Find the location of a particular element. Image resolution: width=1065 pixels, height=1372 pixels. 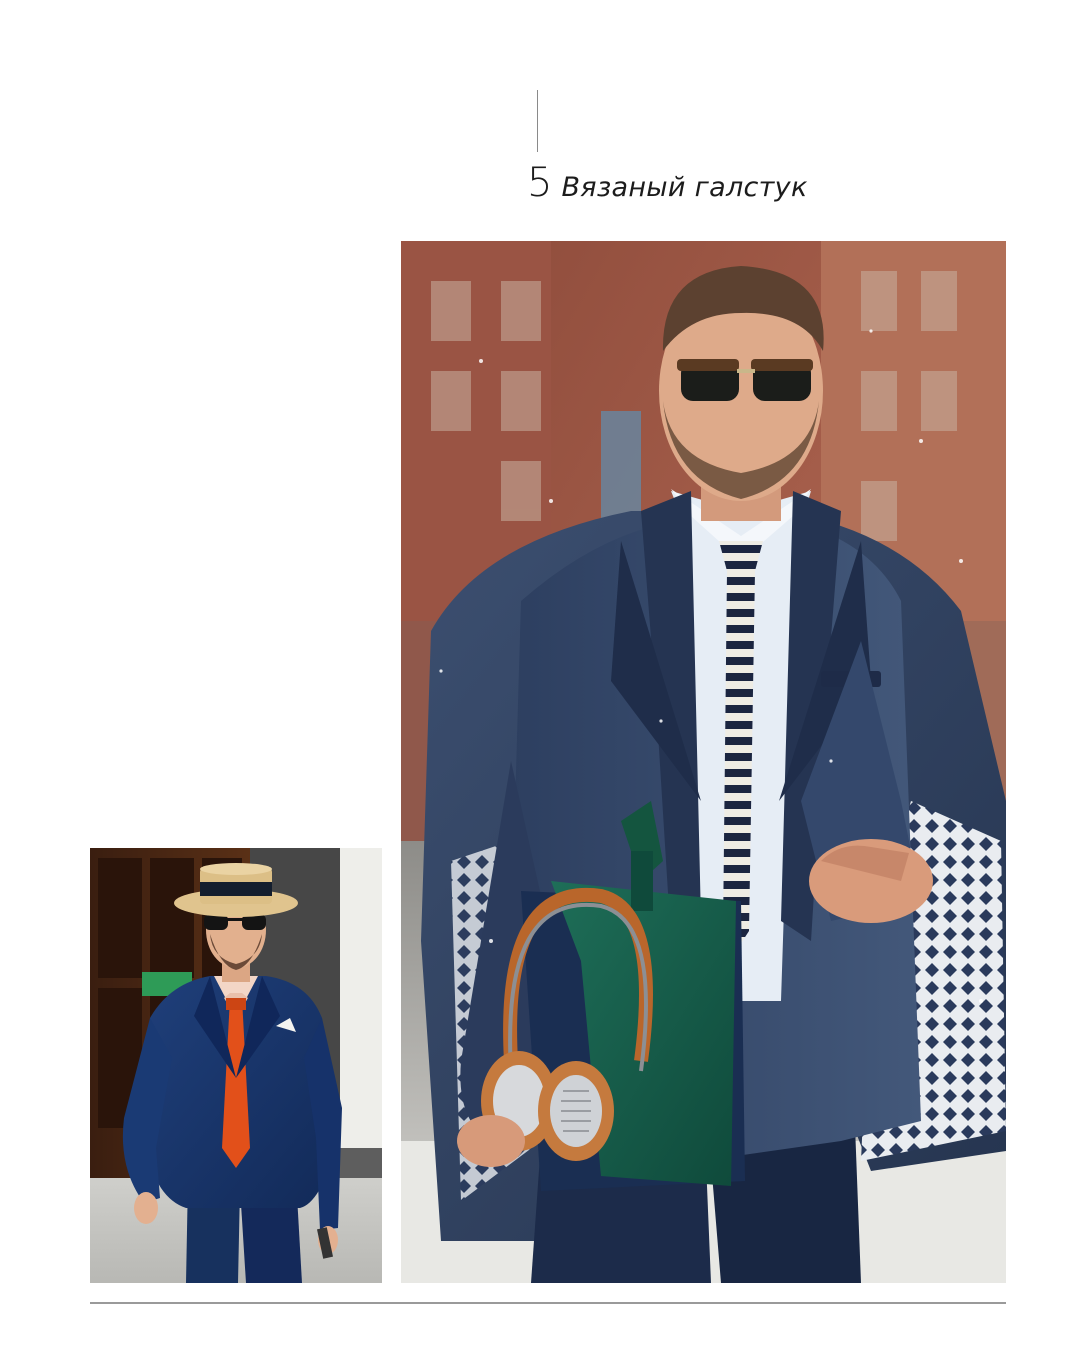

section-heading: 5 Вязаный галстук is located at coordinates (667, 183).